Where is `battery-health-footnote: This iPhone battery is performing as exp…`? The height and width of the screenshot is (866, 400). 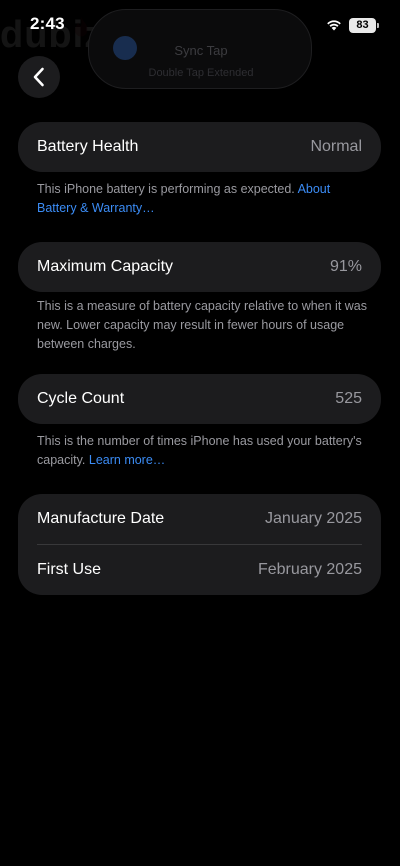
battery-health-footnote: This iPhone battery is performing as exp… is located at coordinates (204, 199).